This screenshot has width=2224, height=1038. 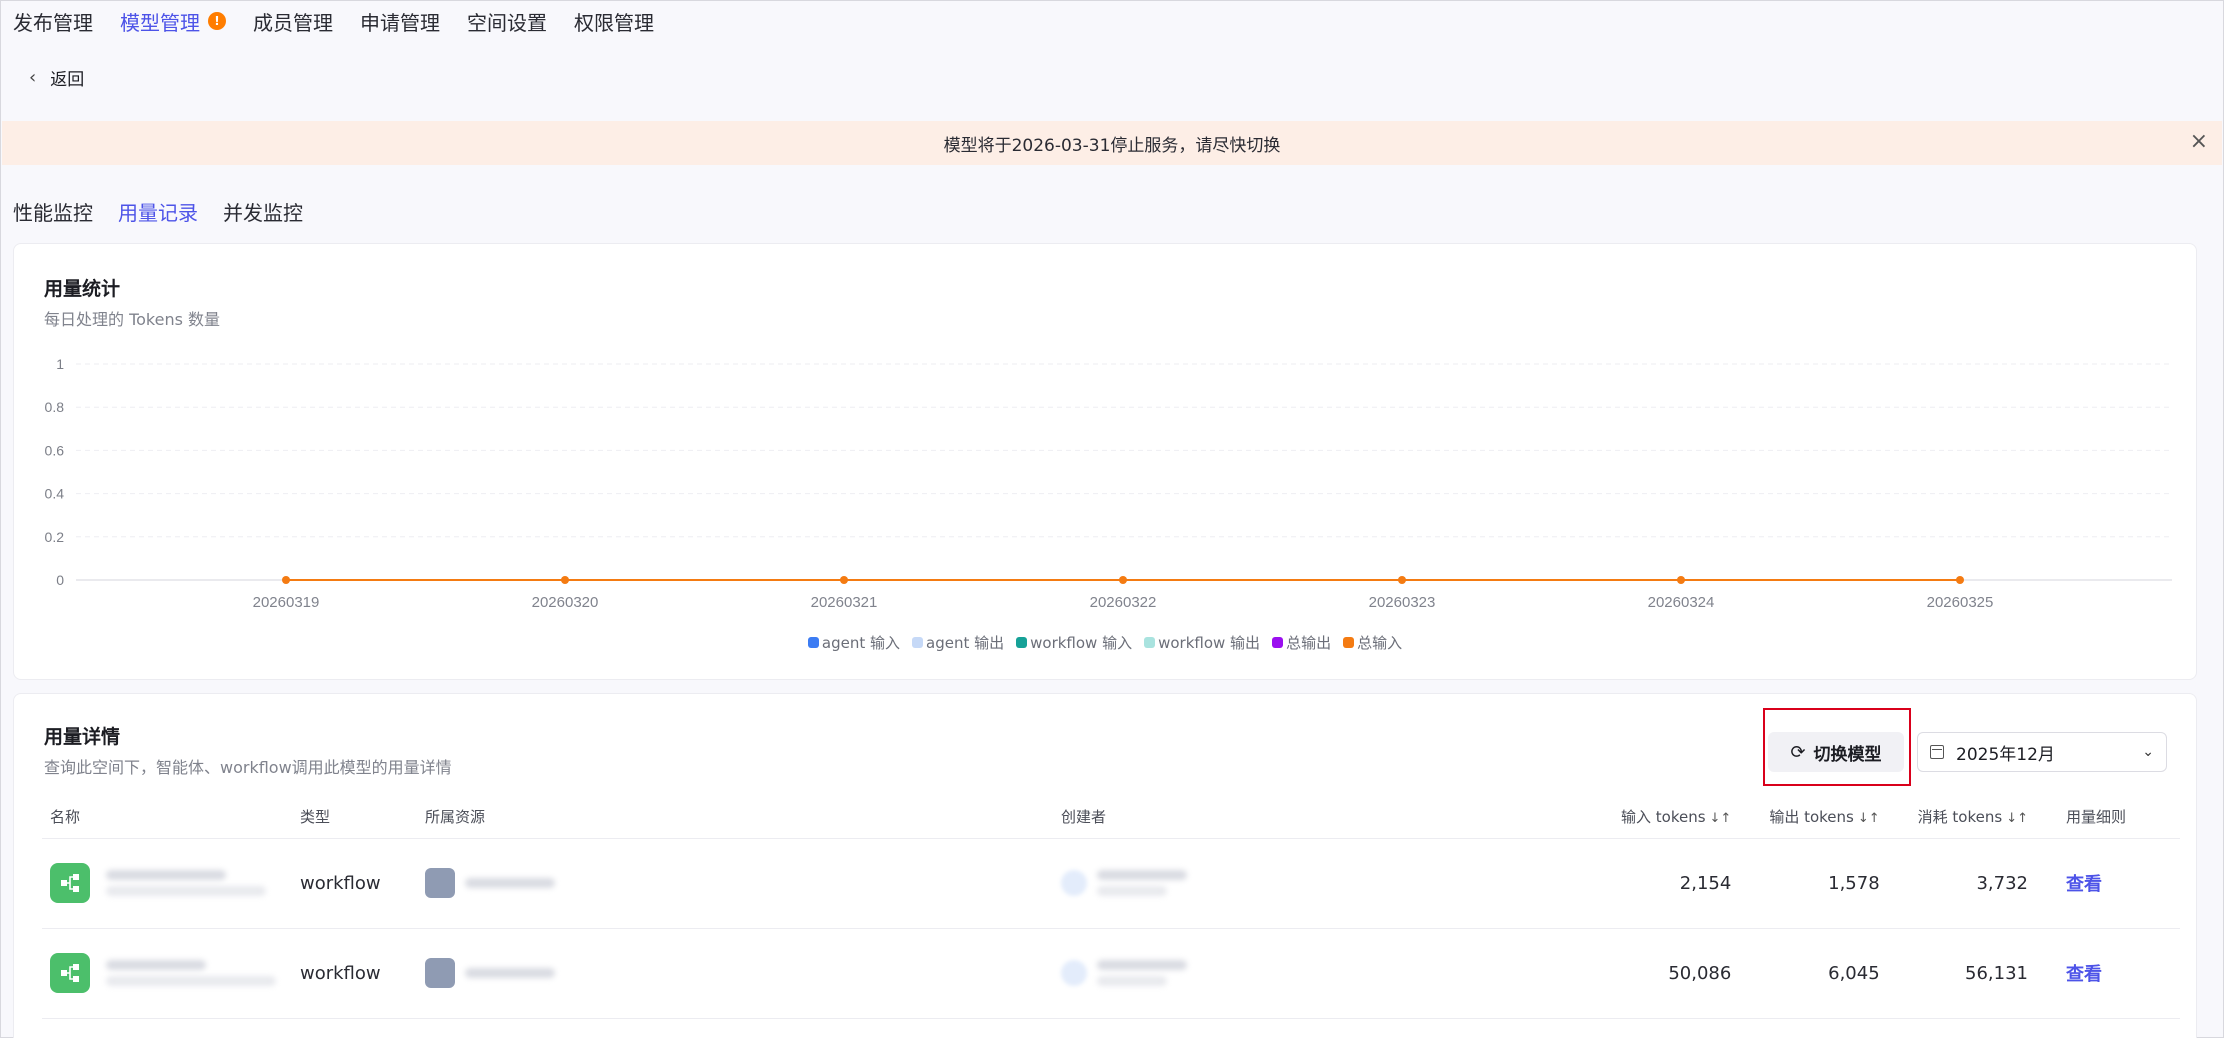 What do you see at coordinates (1847, 754) in the screenshot?
I see `switch-model-label: 切换模型` at bounding box center [1847, 754].